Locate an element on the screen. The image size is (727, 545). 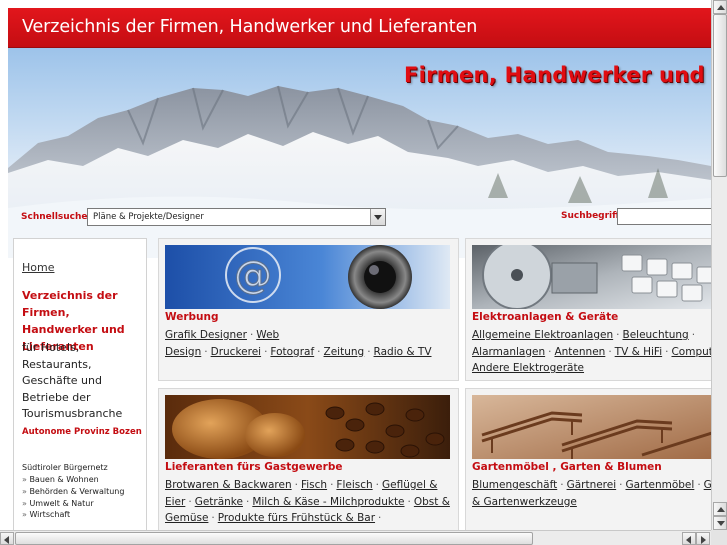
gastgewerbe-image is located at coordinates (307, 427).